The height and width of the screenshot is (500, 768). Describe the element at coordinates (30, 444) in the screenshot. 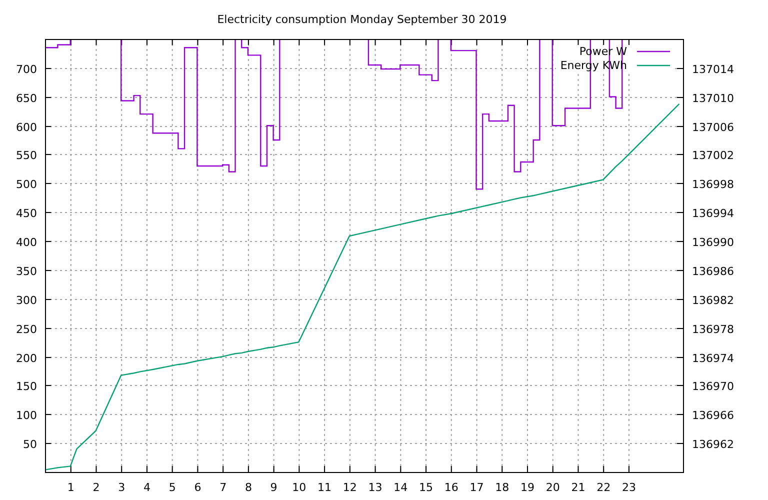

I see `tick-label: 50` at that location.